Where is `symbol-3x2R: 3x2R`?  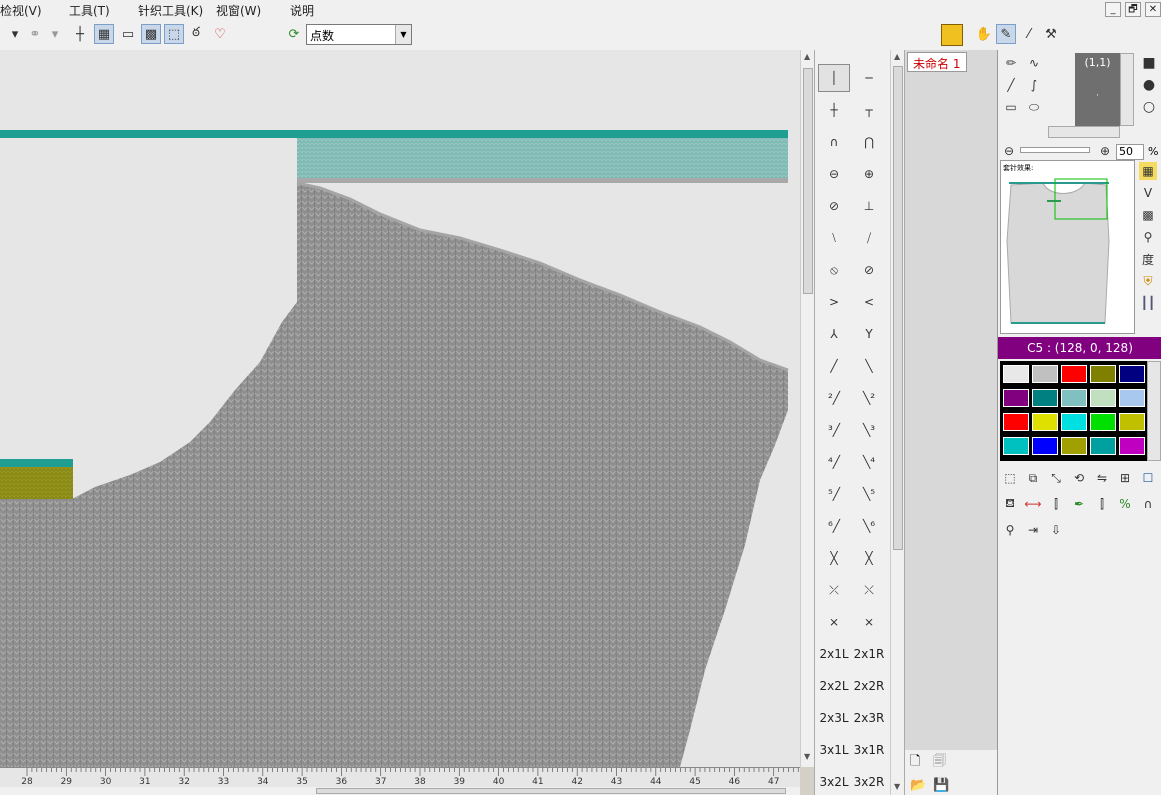
symbol-3x2R: 3x2R is located at coordinates (869, 781).